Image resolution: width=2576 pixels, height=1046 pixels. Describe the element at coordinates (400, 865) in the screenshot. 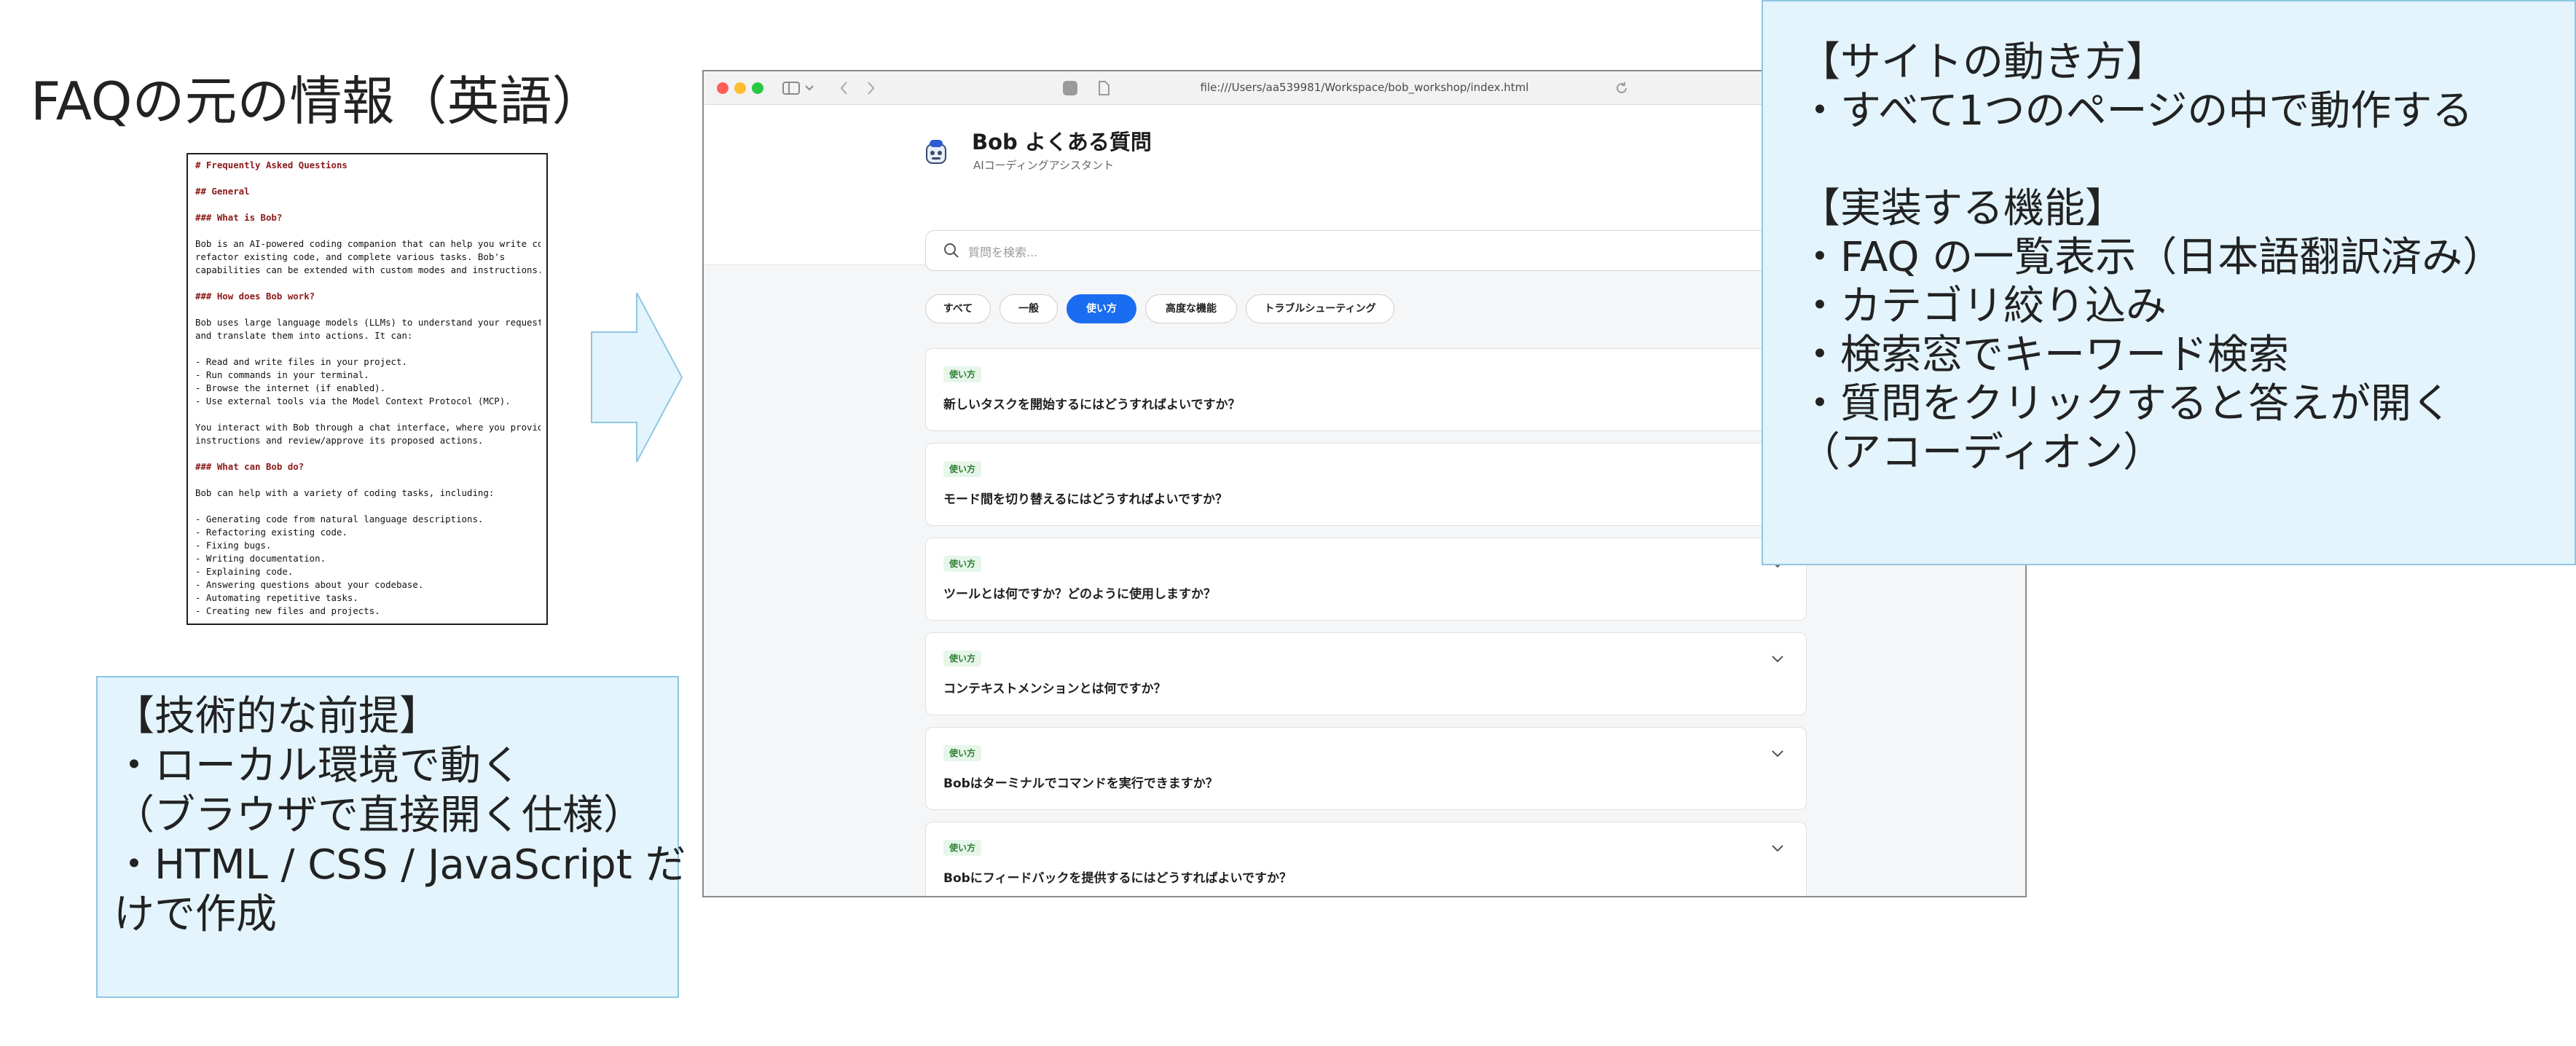

I see `tech-line: ・HTML / CSS / JavaScript だ` at that location.